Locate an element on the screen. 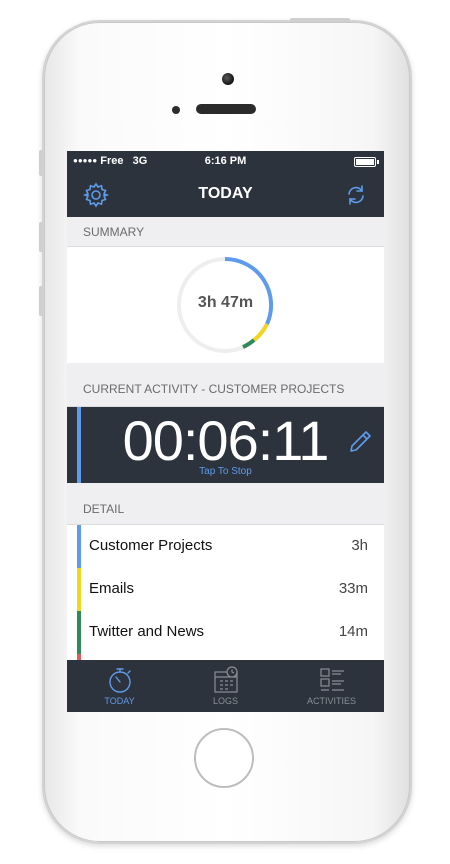 The width and height of the screenshot is (450, 864). activity-name: Customer Projects is located at coordinates (151, 545).